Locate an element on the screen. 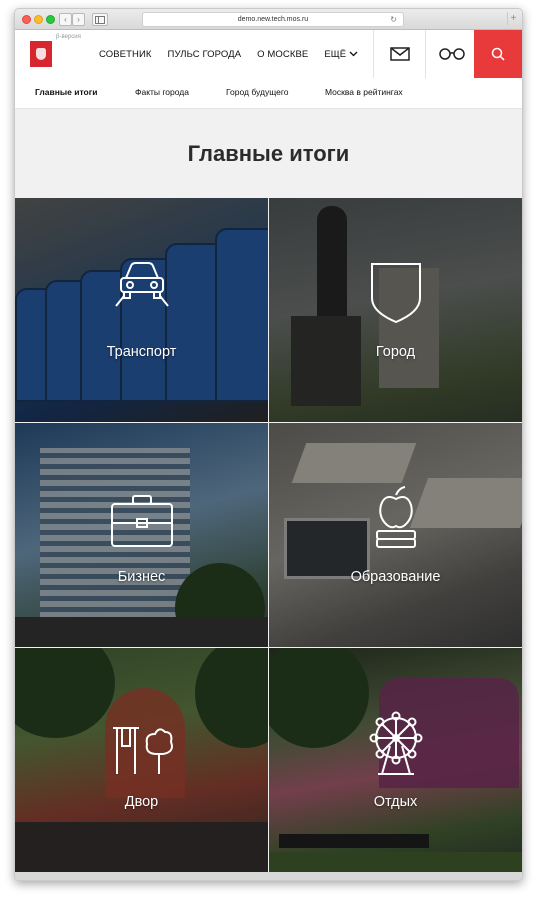  address-bar: demo.new.tech.mos.ru ↻ is located at coordinates (273, 19).